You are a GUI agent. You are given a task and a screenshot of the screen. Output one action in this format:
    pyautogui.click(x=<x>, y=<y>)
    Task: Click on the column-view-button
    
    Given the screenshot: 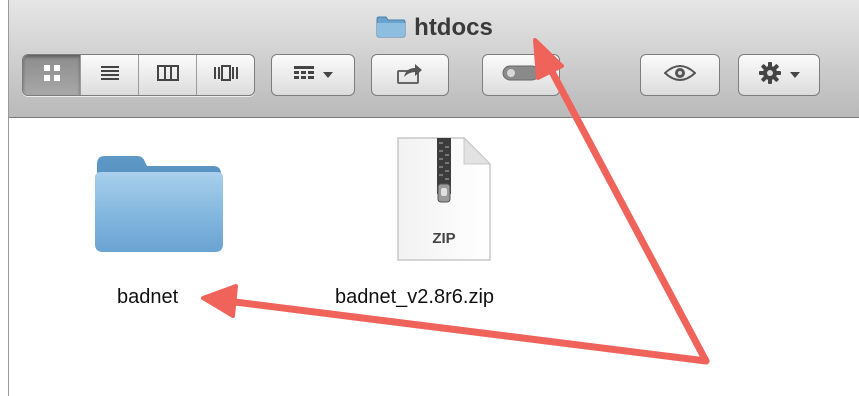 What is the action you would take?
    pyautogui.click(x=168, y=75)
    